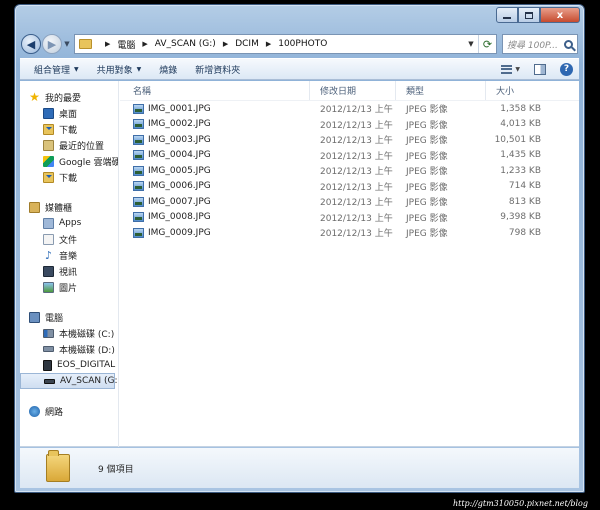 Image resolution: width=600 pixels, height=510 pixels. Describe the element at coordinates (67, 44) in the screenshot. I see `recent-pages-dropdown: ▼` at that location.